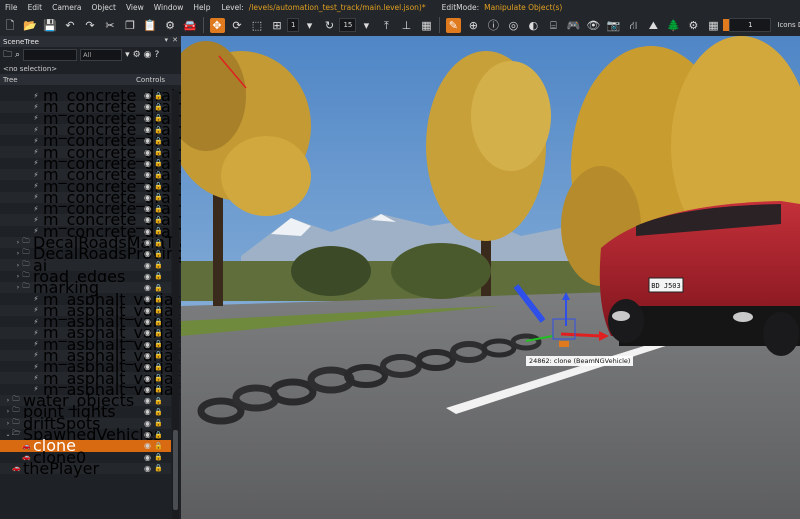 The image size is (800, 519). I want to click on redo-icon: ↷, so click(90, 25).